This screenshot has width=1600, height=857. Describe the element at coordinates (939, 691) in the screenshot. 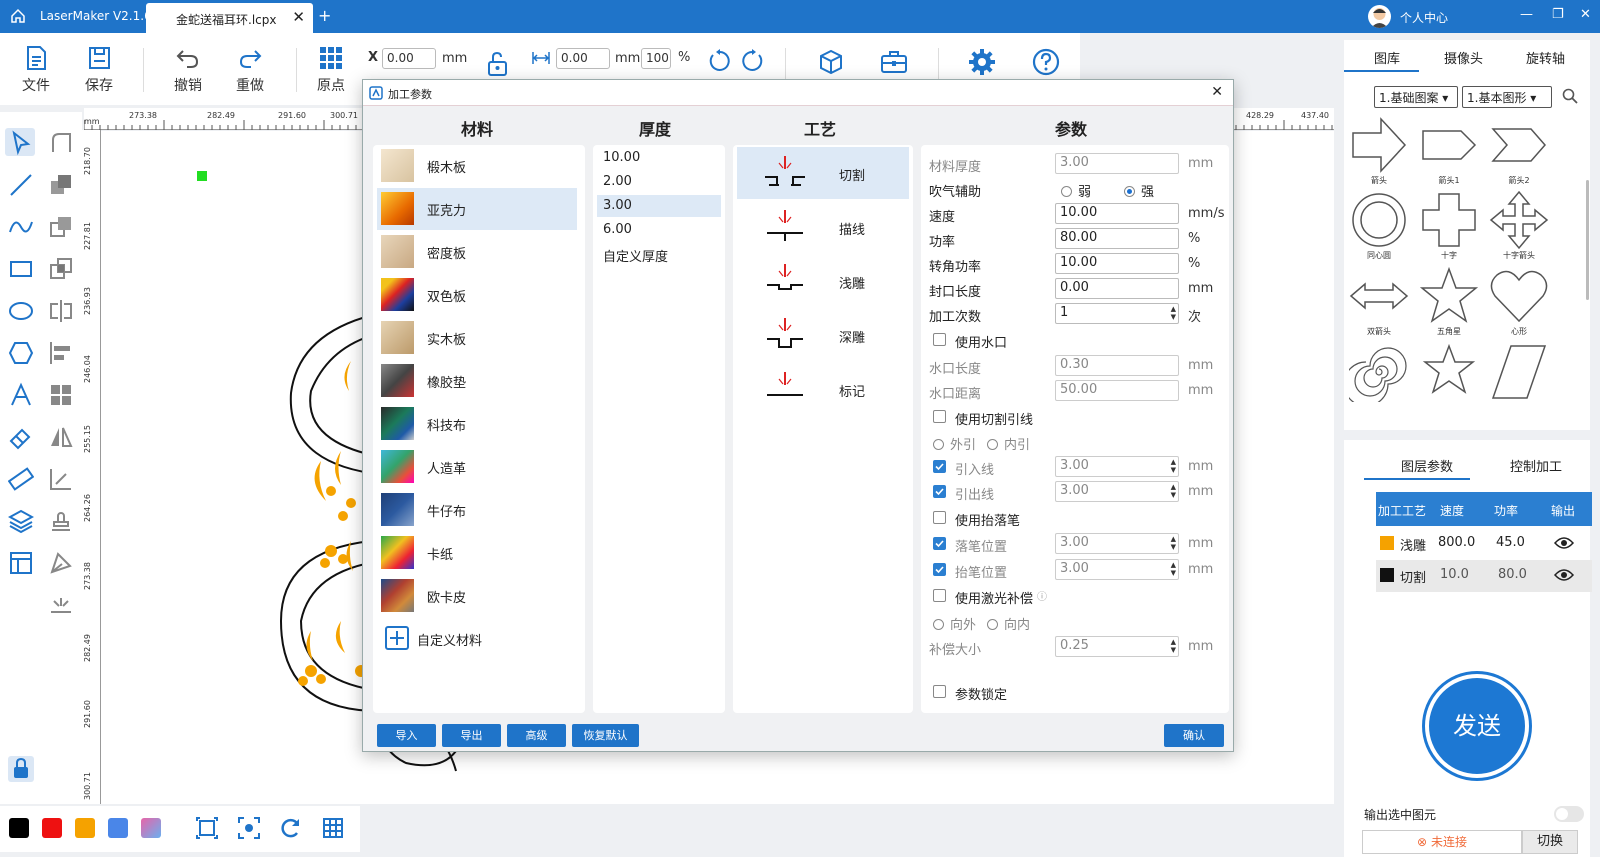

I see `param-lock-checkbox` at that location.